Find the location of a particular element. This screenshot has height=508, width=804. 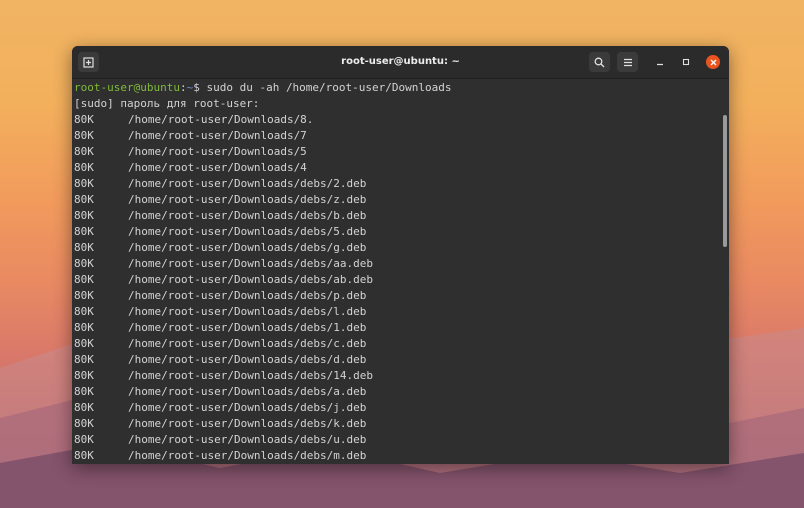

output-row: 80K/home/root-user/Downloads/7 is located at coordinates (401, 136).